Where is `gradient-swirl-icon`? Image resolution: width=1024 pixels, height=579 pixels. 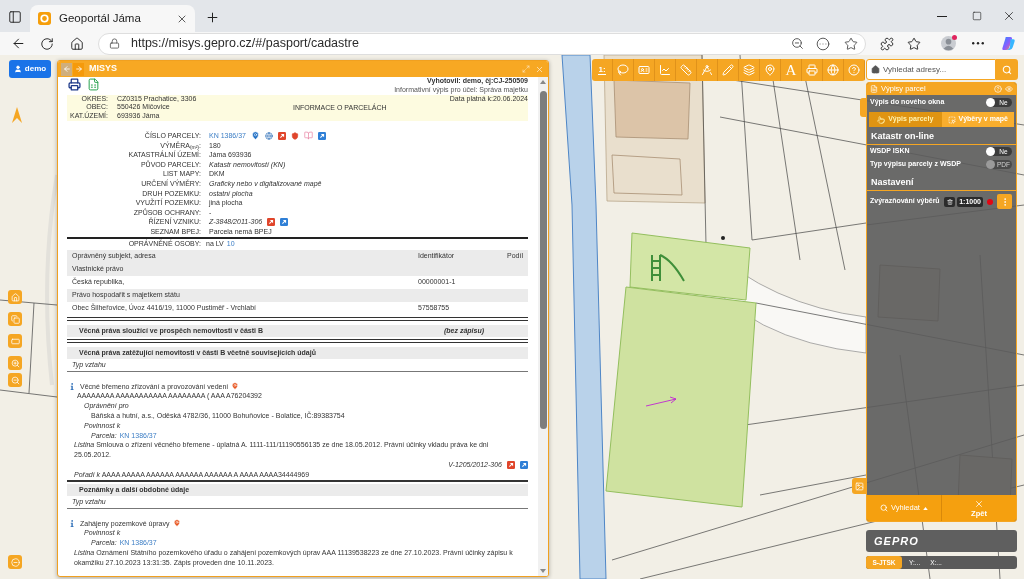 gradient-swirl-icon is located at coordinates (1008, 43).